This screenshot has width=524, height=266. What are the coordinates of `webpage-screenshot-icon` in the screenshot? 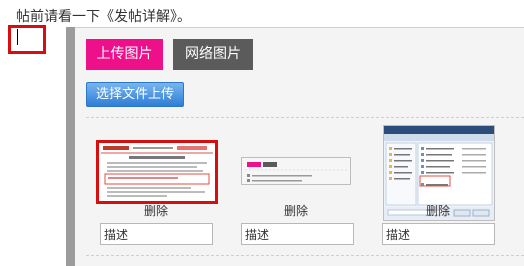 It's located at (157, 172).